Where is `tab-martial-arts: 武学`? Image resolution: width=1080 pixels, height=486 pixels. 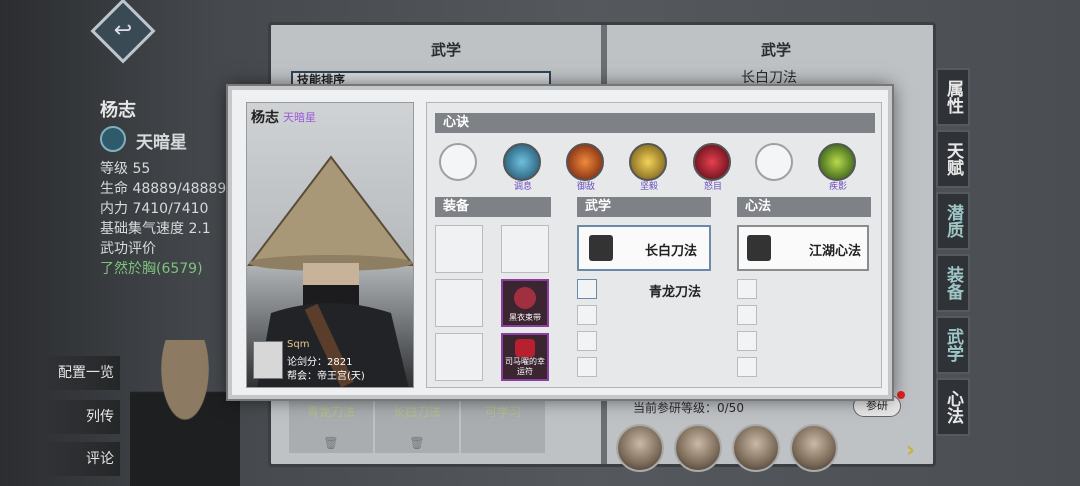 tab-martial-arts: 武学 is located at coordinates (953, 345).